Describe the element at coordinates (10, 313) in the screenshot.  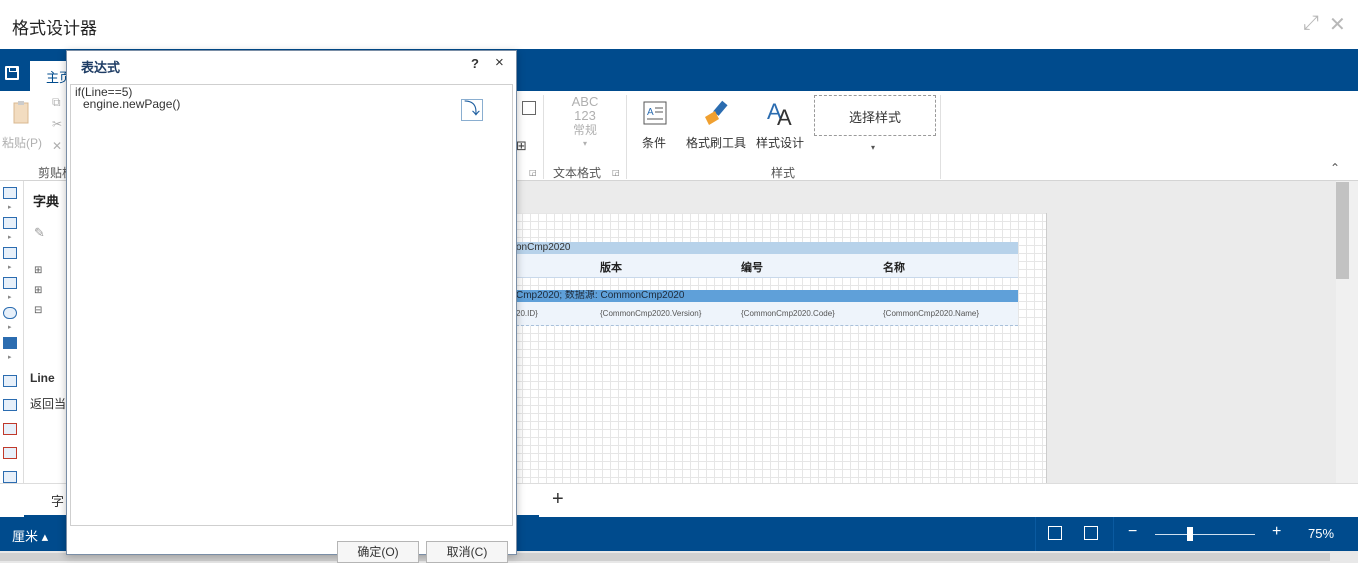
I see `shape-icon` at that location.